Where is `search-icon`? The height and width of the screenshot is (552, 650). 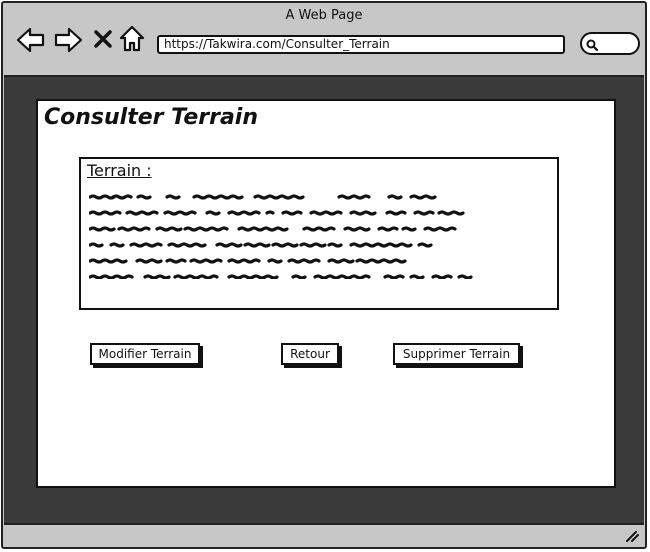 search-icon is located at coordinates (592, 45).